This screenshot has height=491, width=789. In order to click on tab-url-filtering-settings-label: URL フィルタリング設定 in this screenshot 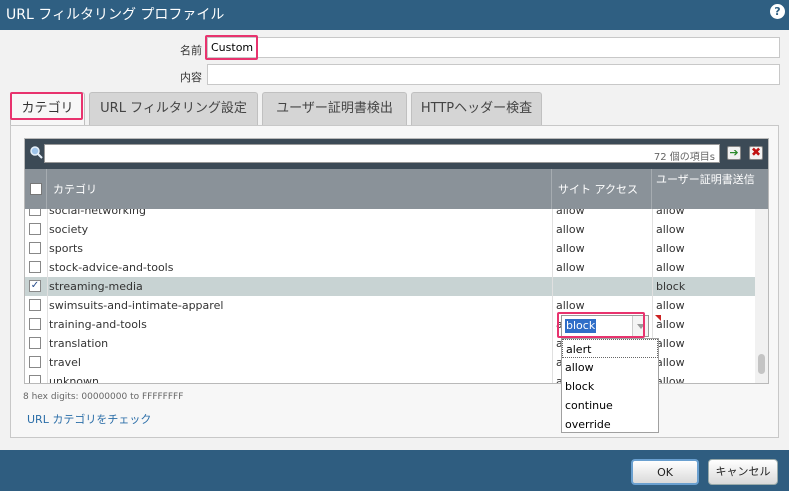, I will do `click(173, 108)`.